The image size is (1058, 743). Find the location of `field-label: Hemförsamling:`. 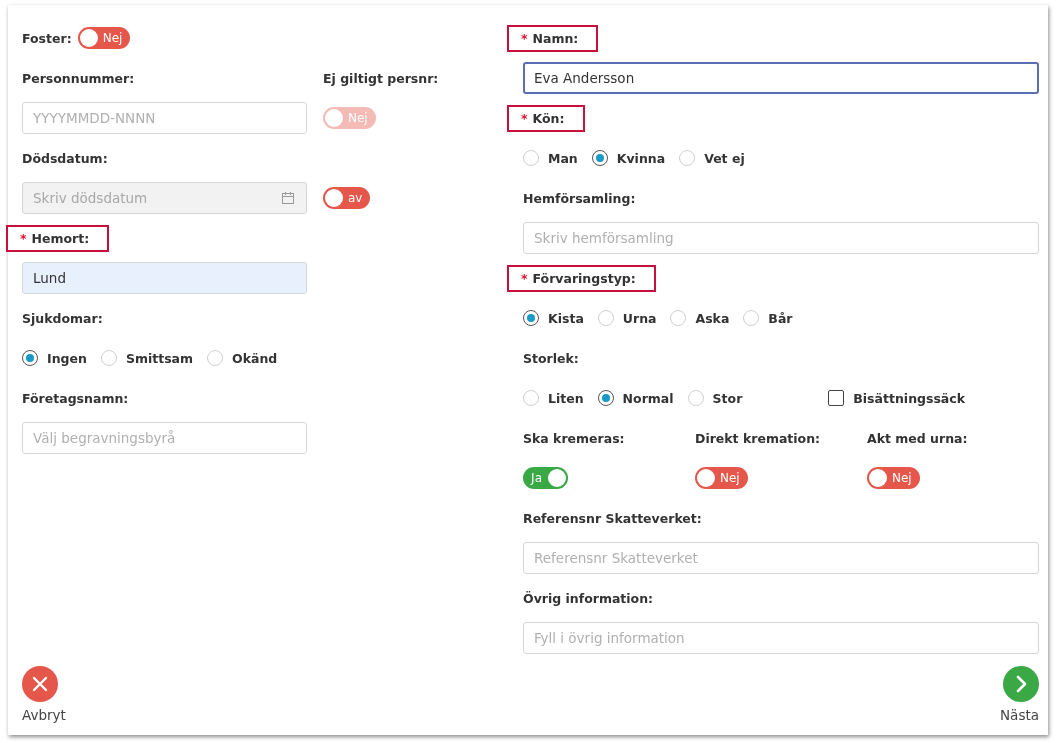

field-label: Hemförsamling: is located at coordinates (579, 198).